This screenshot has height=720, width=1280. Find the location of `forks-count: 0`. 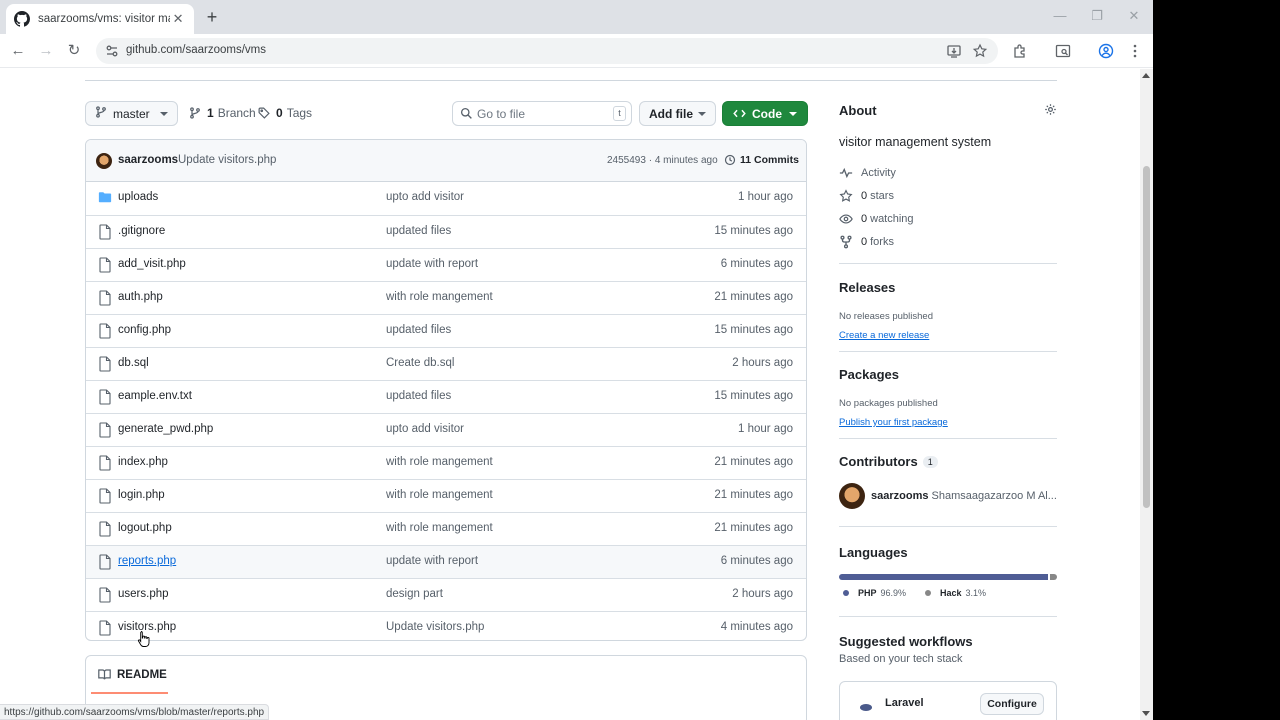

forks-count: 0 is located at coordinates (864, 242).